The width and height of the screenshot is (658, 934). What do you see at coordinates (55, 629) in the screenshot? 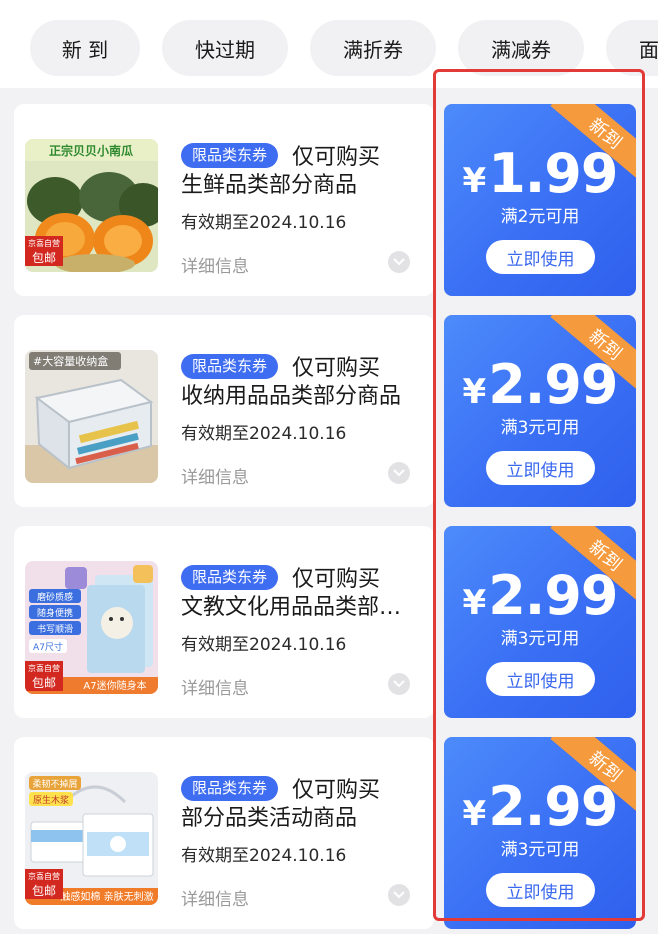
I see `feature-chip-text: 书写顺滑` at bounding box center [55, 629].